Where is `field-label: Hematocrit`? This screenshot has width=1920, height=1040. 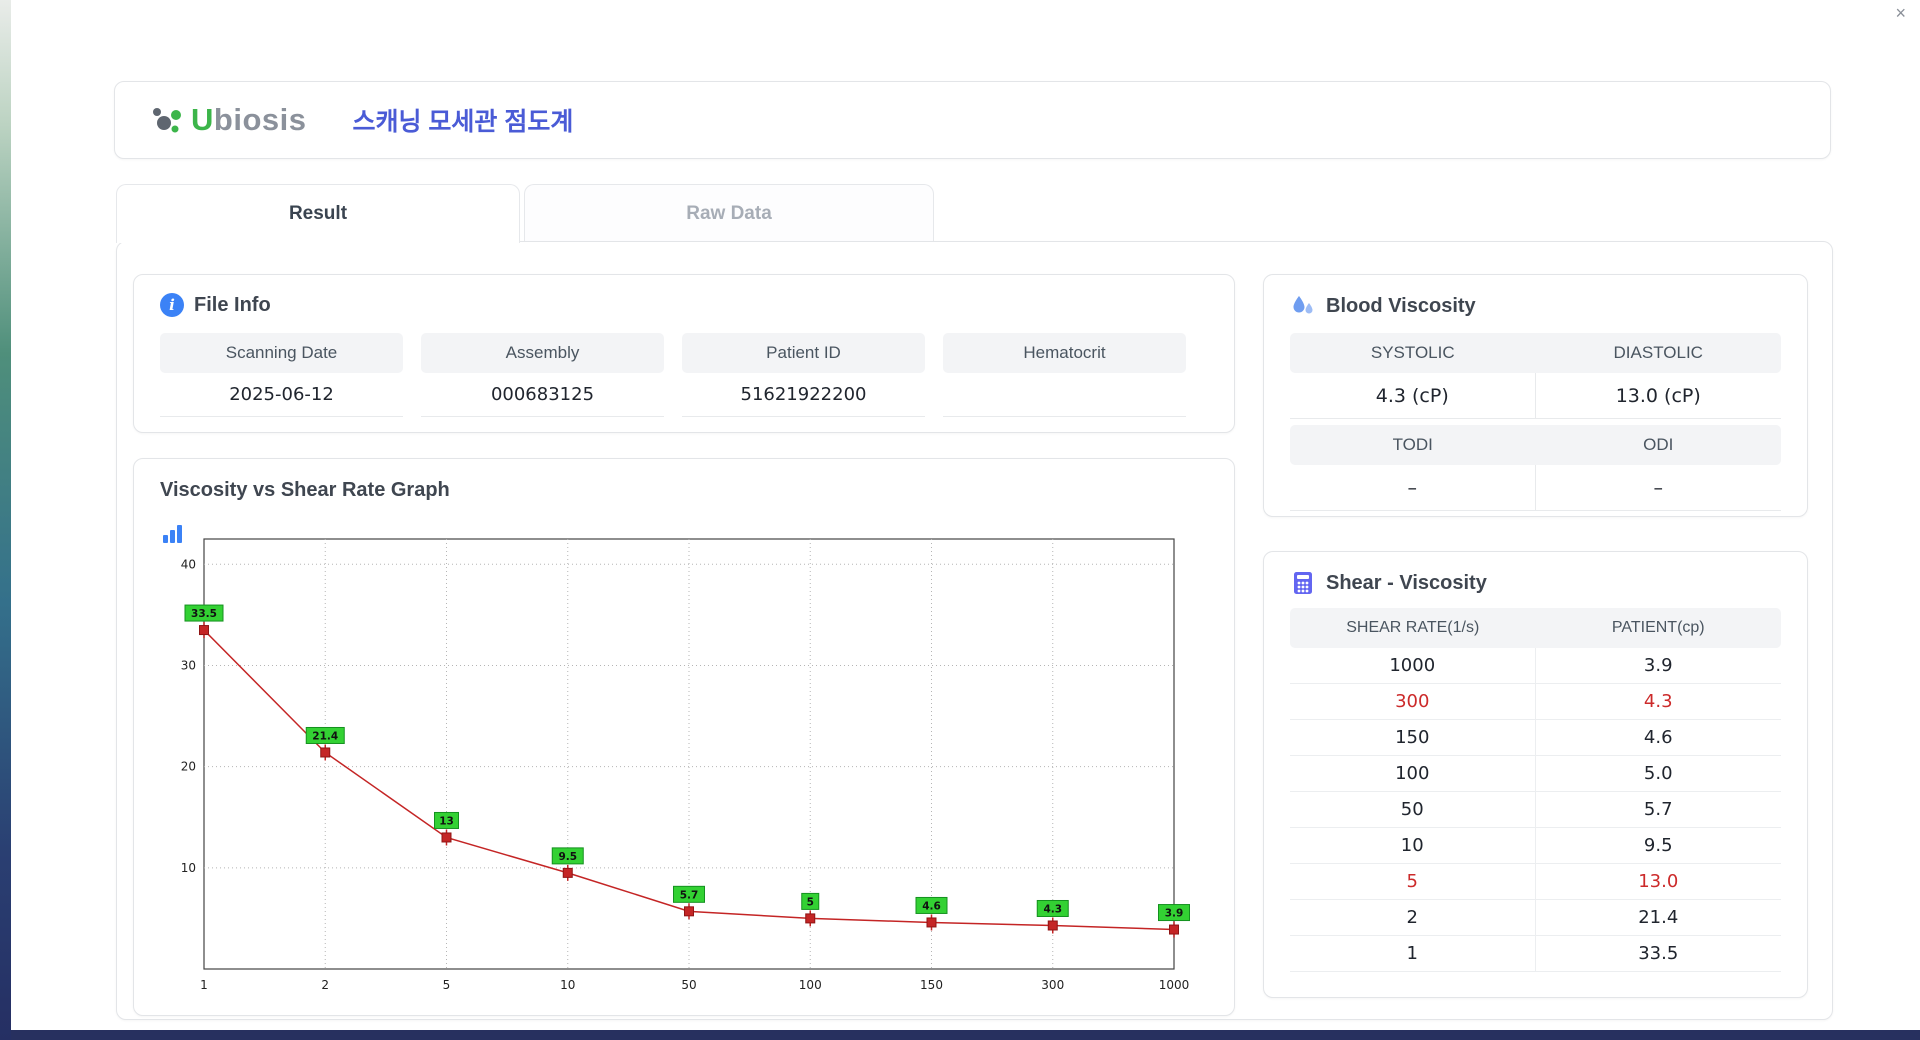 field-label: Hematocrit is located at coordinates (1064, 353).